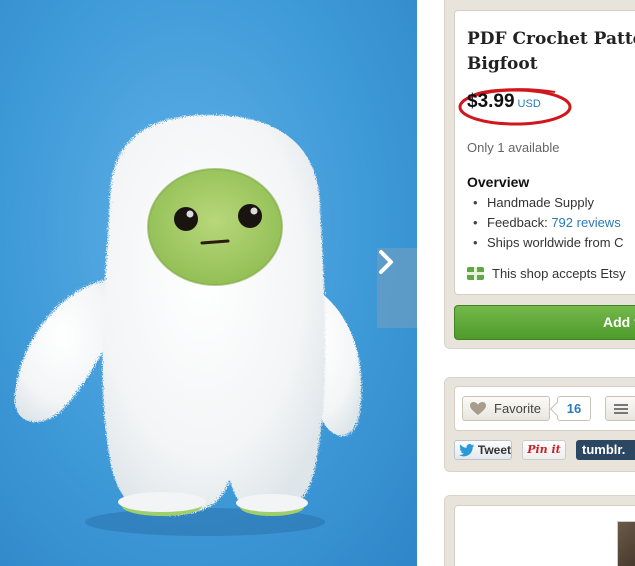 Image resolution: width=635 pixels, height=566 pixels. What do you see at coordinates (494, 450) in the screenshot?
I see `tweet-label: Tweet` at bounding box center [494, 450].